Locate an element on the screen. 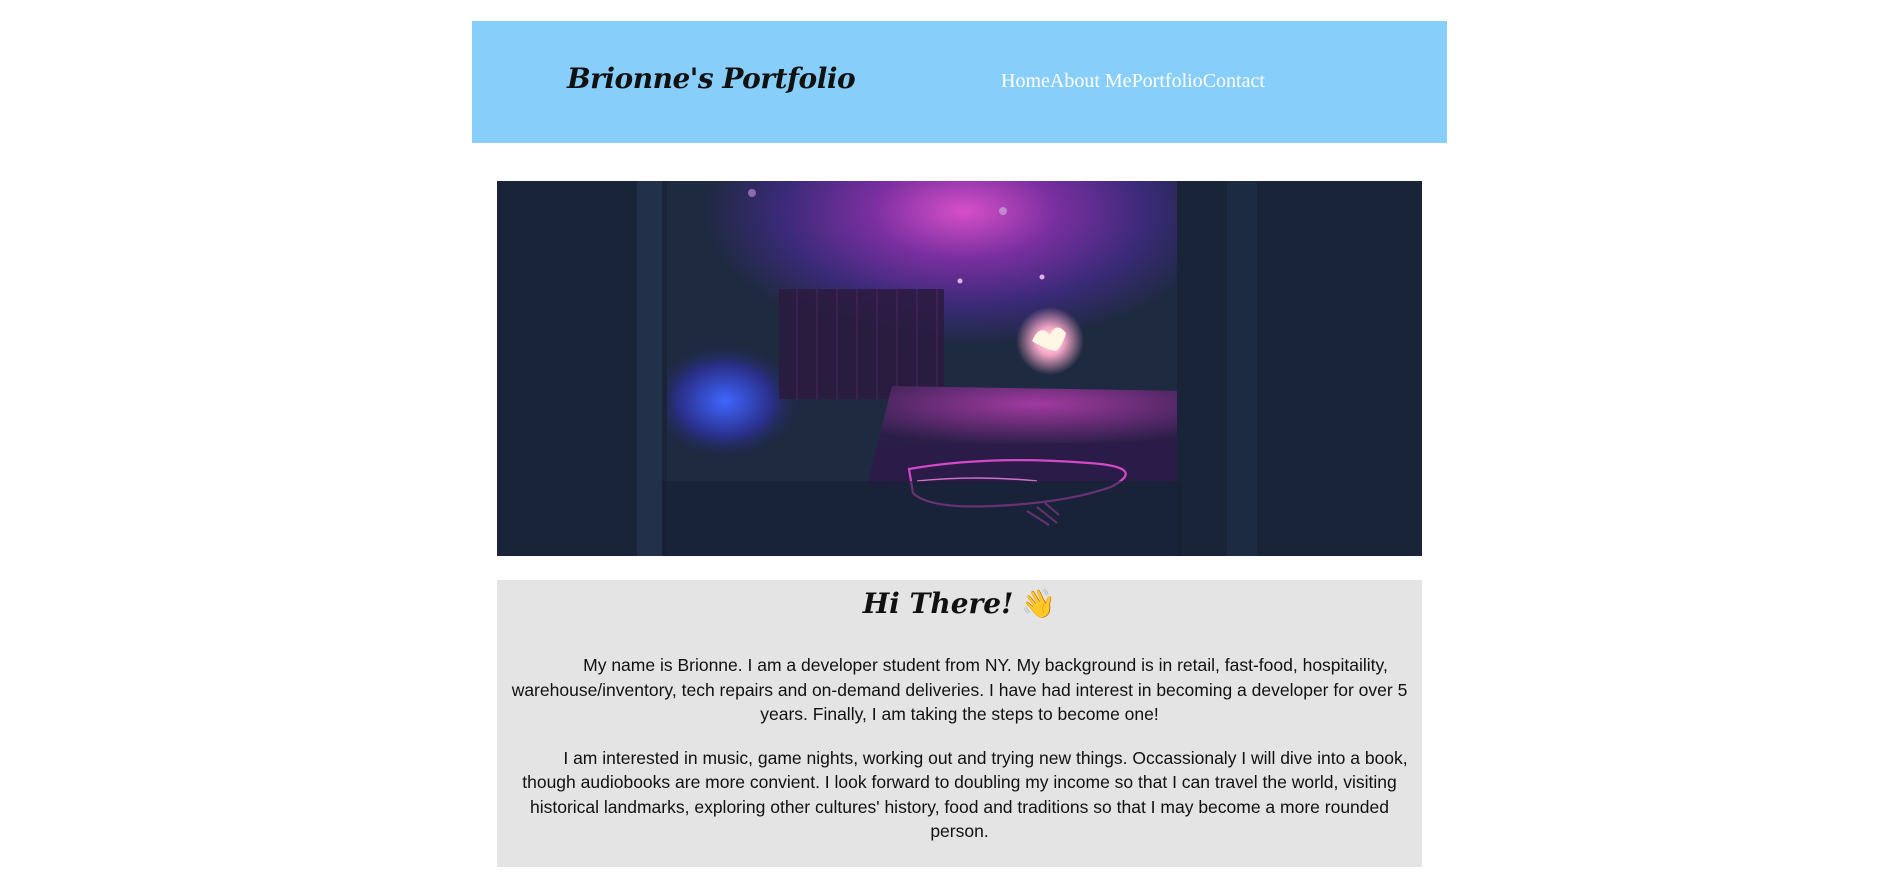 The height and width of the screenshot is (878, 1901). nav-link-home: Home is located at coordinates (1025, 81).